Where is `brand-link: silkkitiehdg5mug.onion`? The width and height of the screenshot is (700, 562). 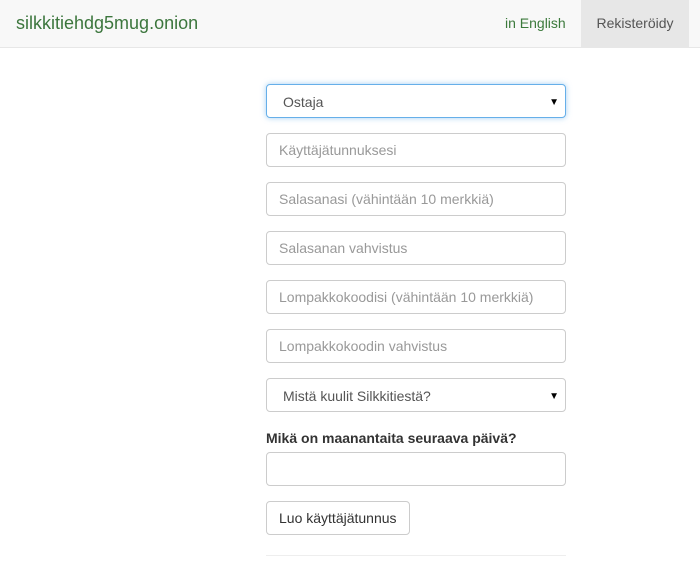 brand-link: silkkitiehdg5mug.onion is located at coordinates (107, 23).